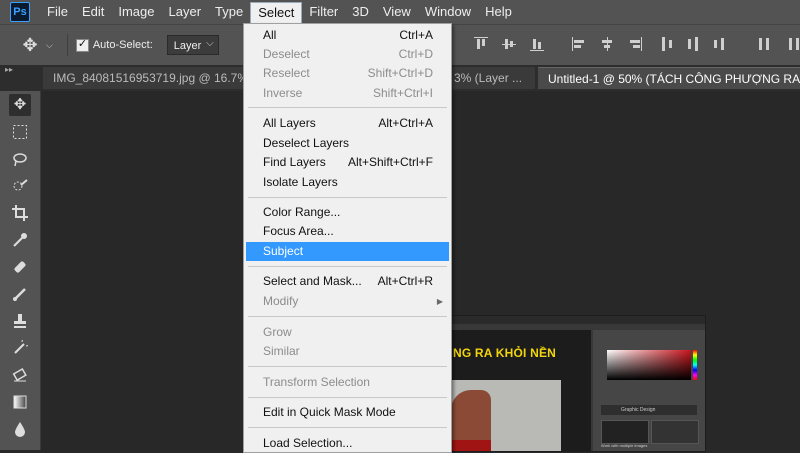 The image size is (800, 453). I want to click on menu-item-deselect-layers: Deselect Layers, so click(347, 143).